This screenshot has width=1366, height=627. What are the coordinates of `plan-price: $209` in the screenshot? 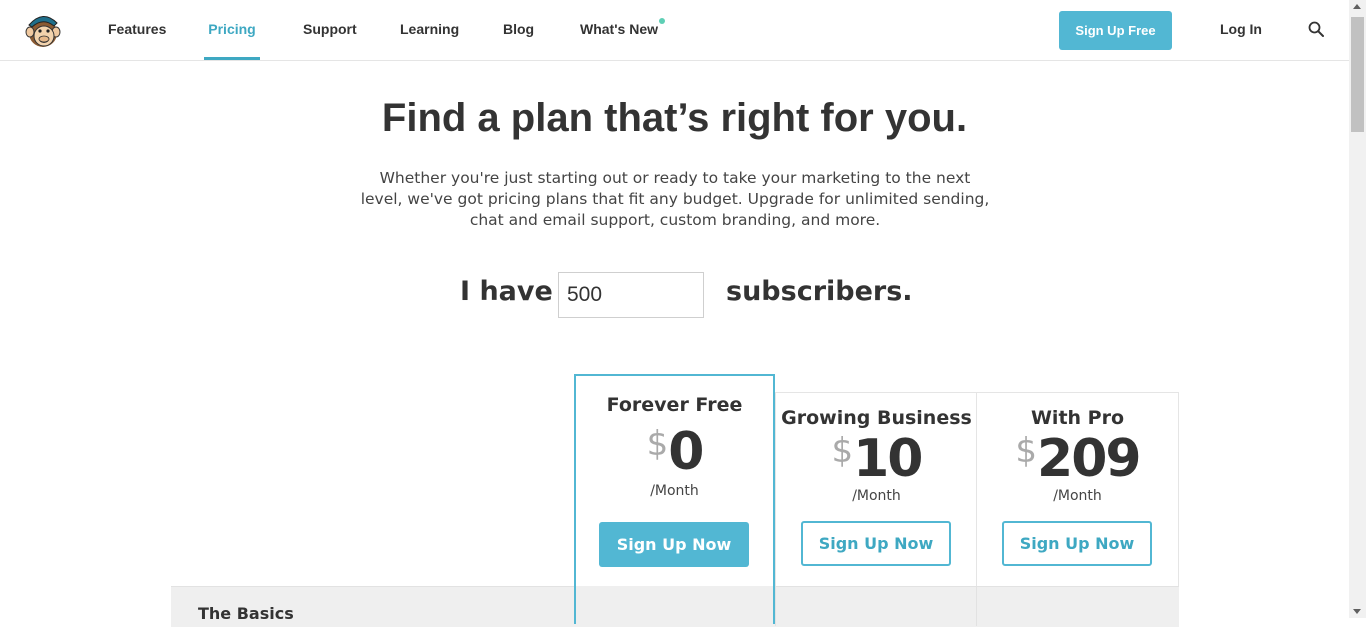 It's located at (1077, 459).